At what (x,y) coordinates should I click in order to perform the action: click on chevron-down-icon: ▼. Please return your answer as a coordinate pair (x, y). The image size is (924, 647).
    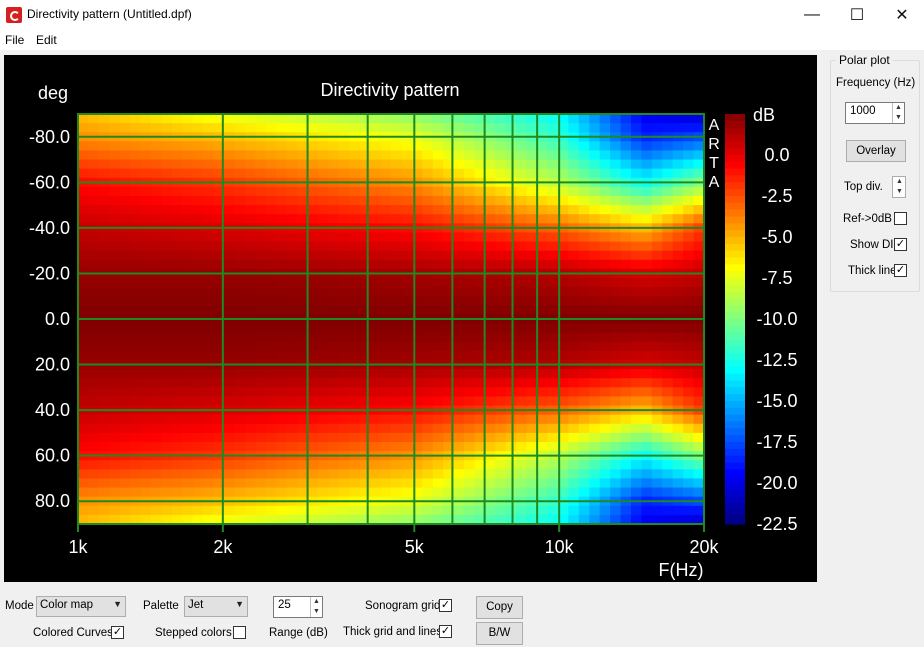
    Looking at the image, I should click on (117, 604).